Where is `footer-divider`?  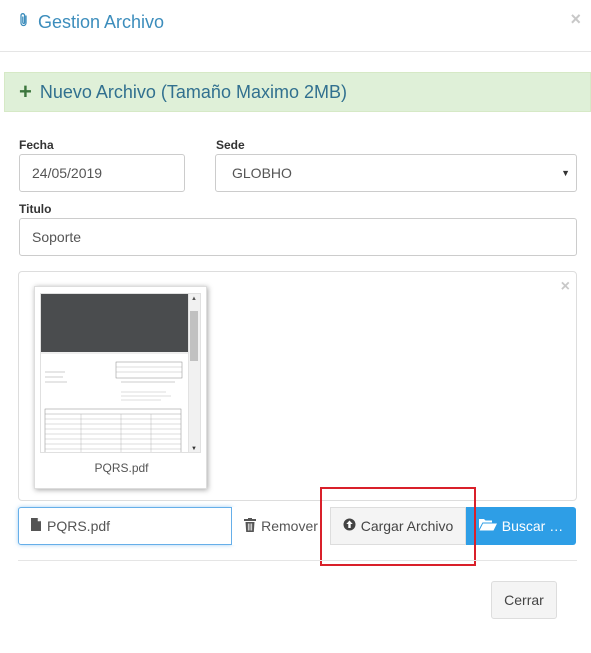 footer-divider is located at coordinates (297, 560).